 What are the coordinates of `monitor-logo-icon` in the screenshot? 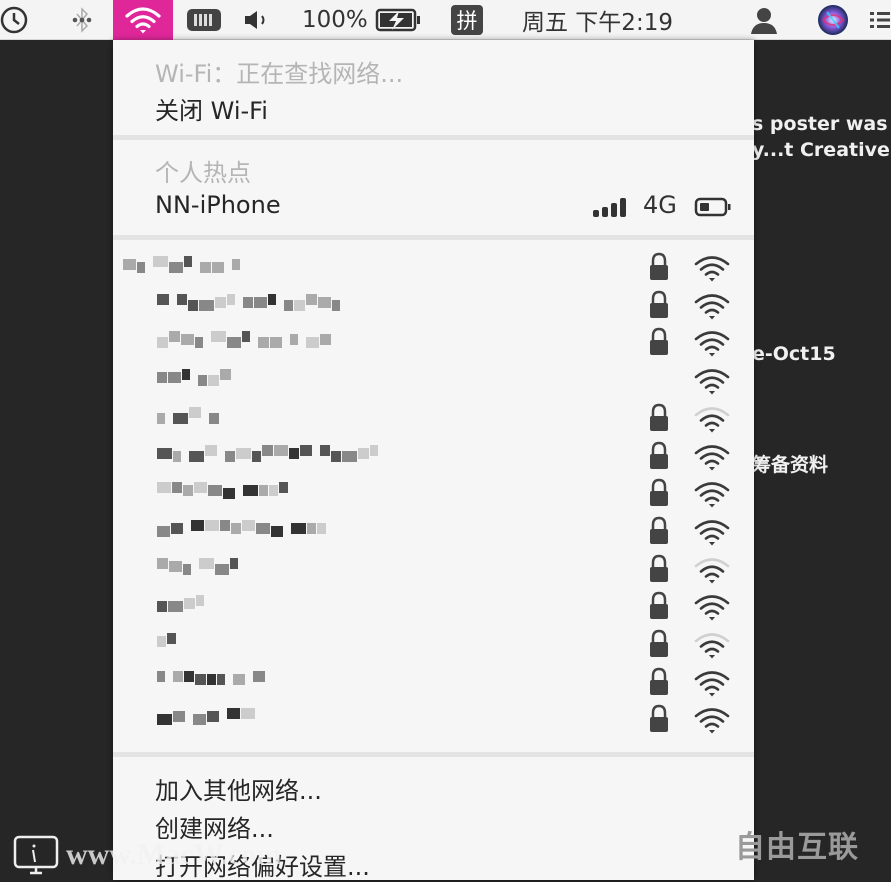 It's located at (36, 855).